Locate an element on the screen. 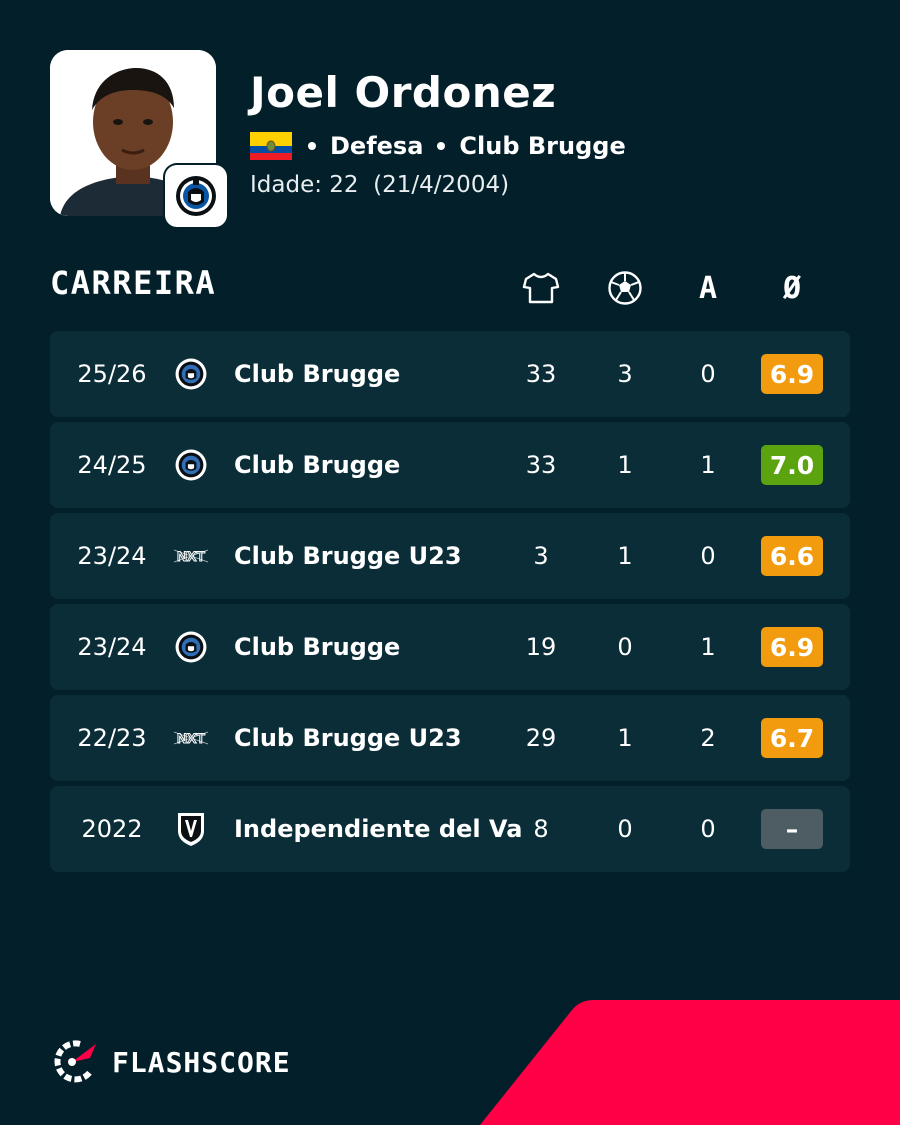 The image size is (900, 1125). season: 22/23 is located at coordinates (112, 738).